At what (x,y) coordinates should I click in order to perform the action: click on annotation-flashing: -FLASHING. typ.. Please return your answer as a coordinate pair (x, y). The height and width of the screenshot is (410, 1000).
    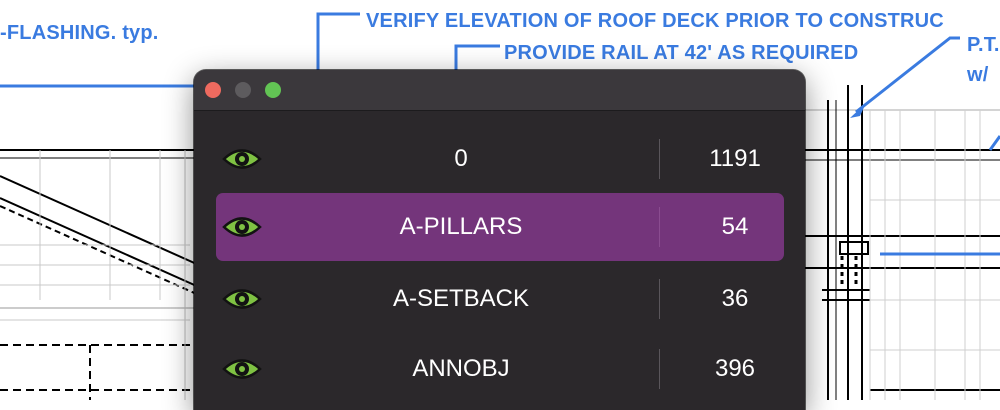
    Looking at the image, I should click on (79, 33).